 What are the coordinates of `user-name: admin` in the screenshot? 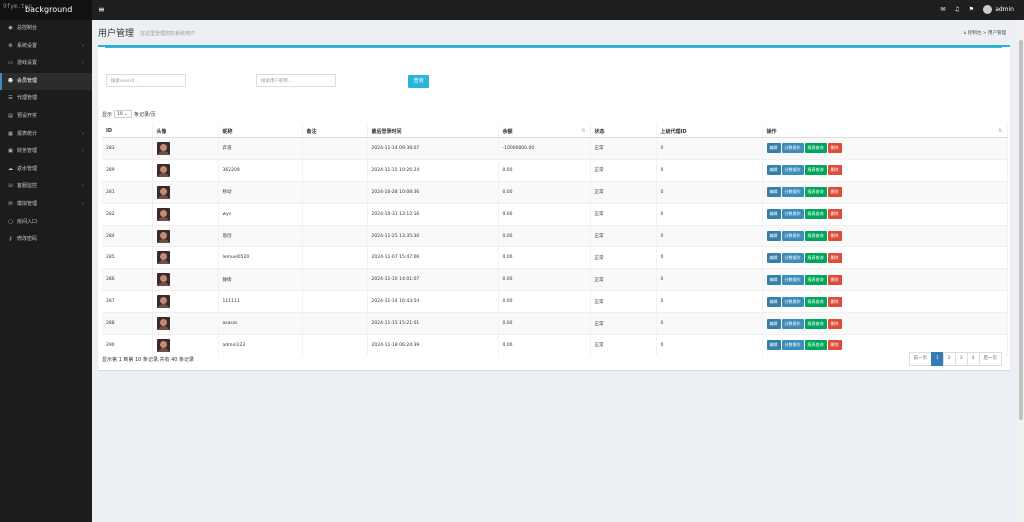 It's located at (1004, 9).